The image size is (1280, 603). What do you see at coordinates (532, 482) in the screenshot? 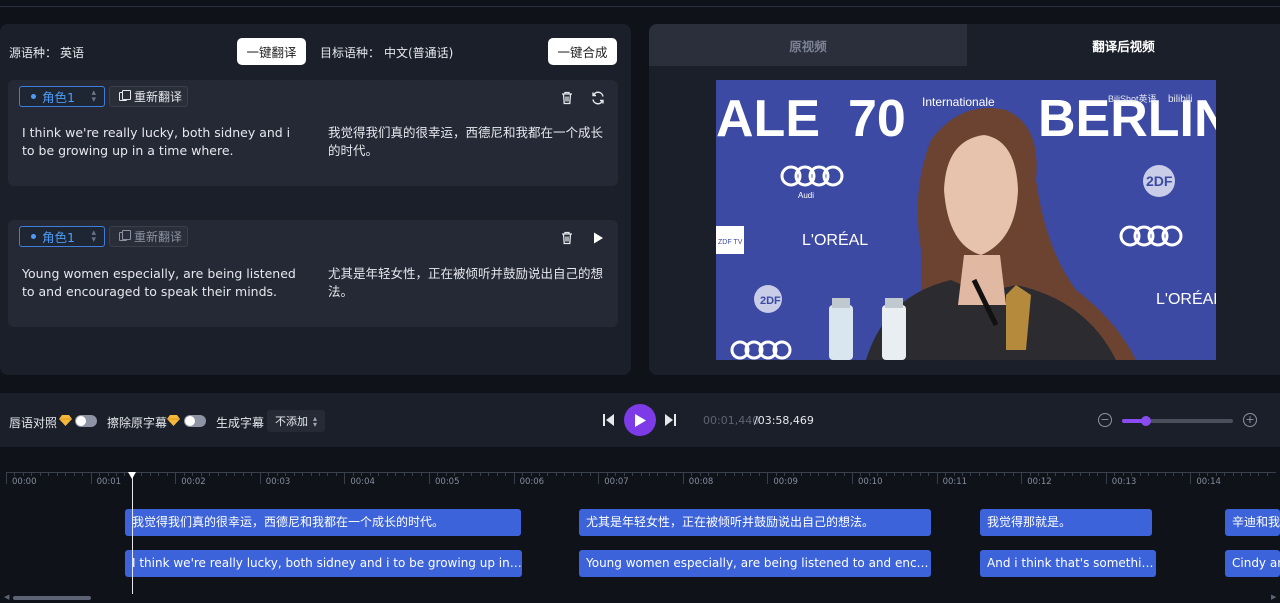
I see `ruler-tick-label: 00:06` at bounding box center [532, 482].